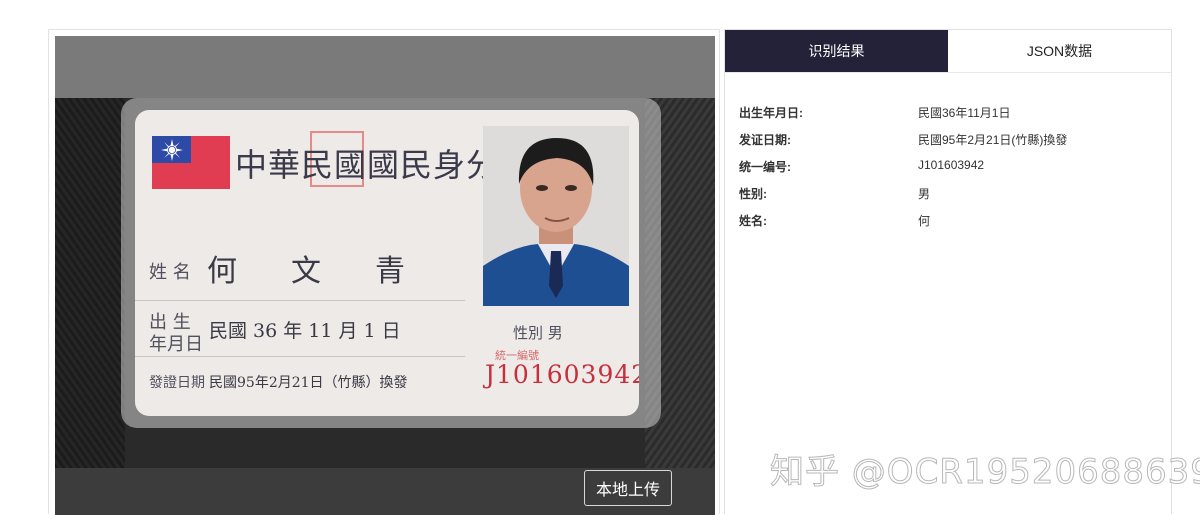 This screenshot has height=515, width=1200. Describe the element at coordinates (985, 472) in the screenshot. I see `watermark: 知乎 @OCR19520688639` at that location.